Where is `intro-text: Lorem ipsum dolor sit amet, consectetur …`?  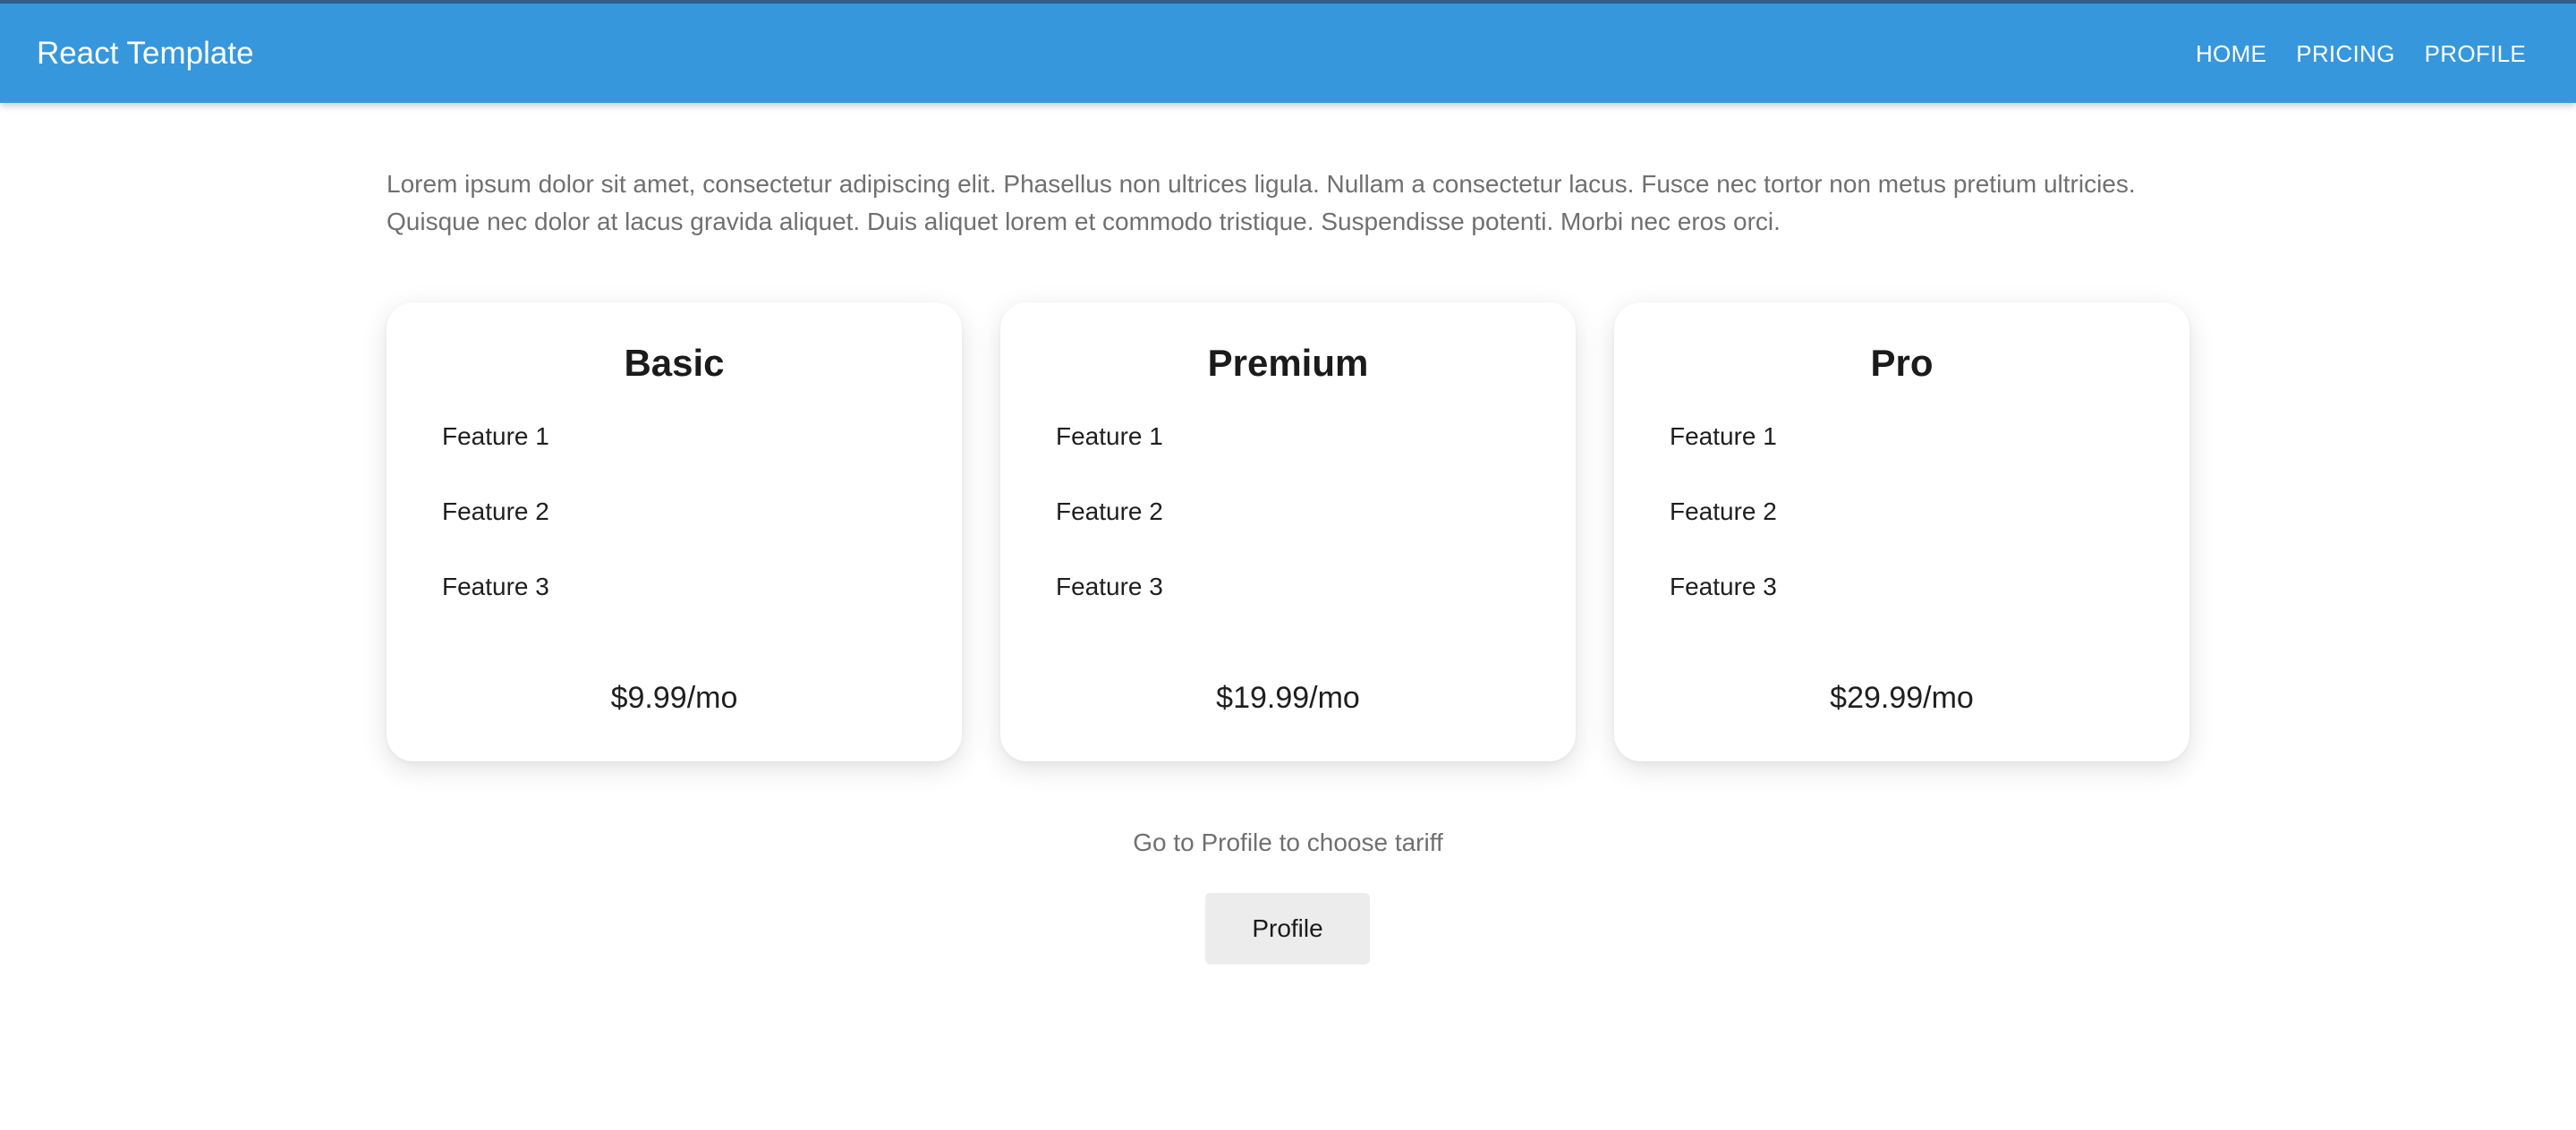 intro-text: Lorem ipsum dolor sit amet, consectetur … is located at coordinates (1261, 202).